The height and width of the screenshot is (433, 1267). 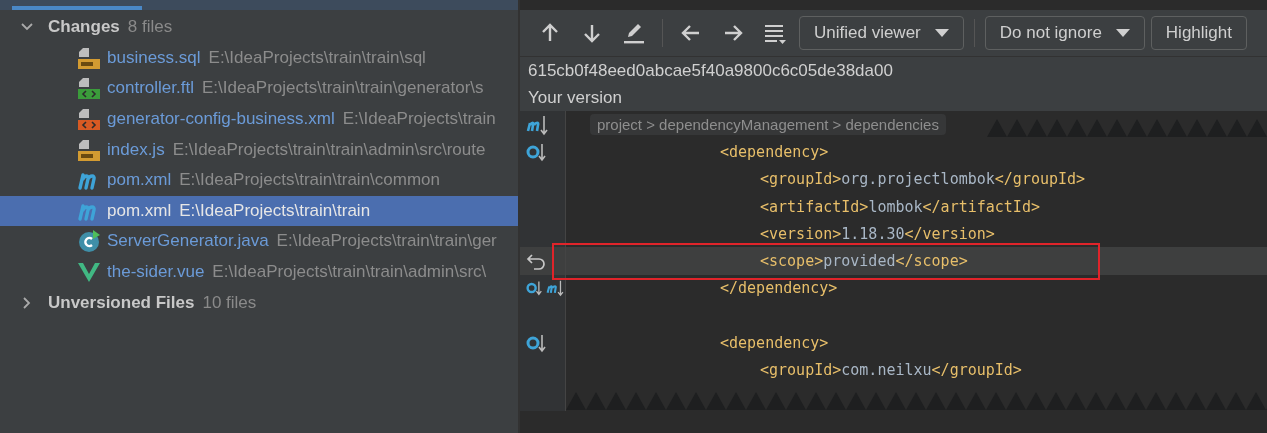 What do you see at coordinates (386, 241) in the screenshot?
I see `file-path: E:\IdeaProjects\train\train\ger` at bounding box center [386, 241].